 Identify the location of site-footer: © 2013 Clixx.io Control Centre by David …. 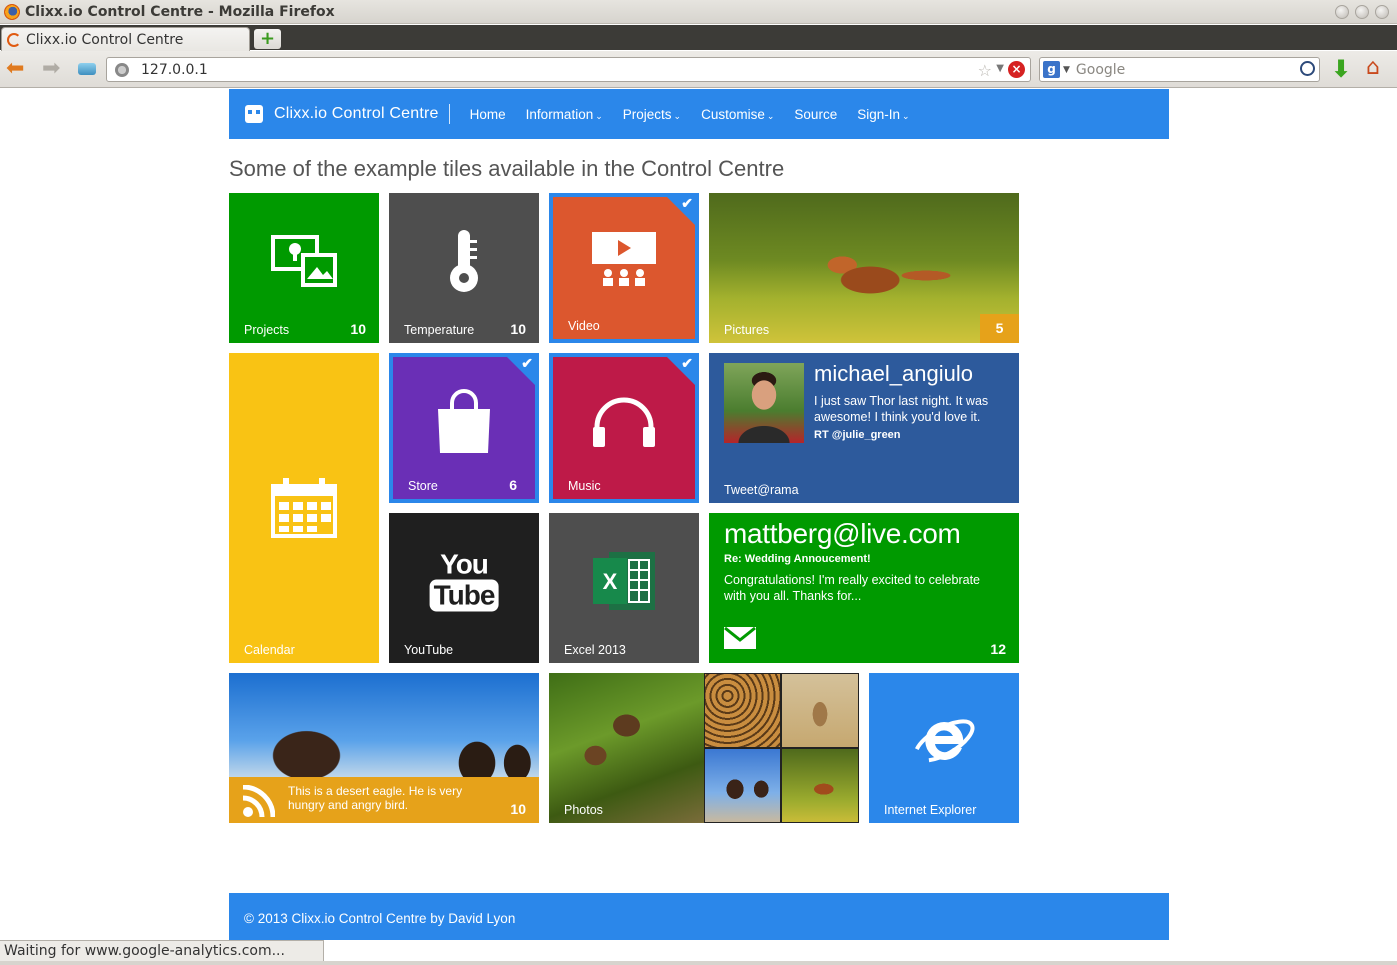
(699, 916).